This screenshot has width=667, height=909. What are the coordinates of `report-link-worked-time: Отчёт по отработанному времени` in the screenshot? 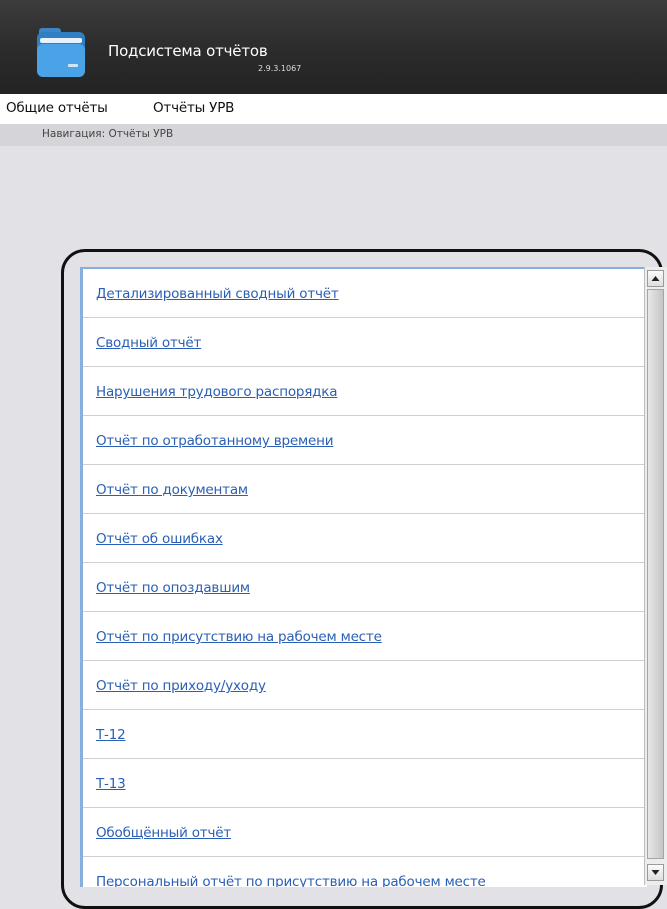 It's located at (214, 441).